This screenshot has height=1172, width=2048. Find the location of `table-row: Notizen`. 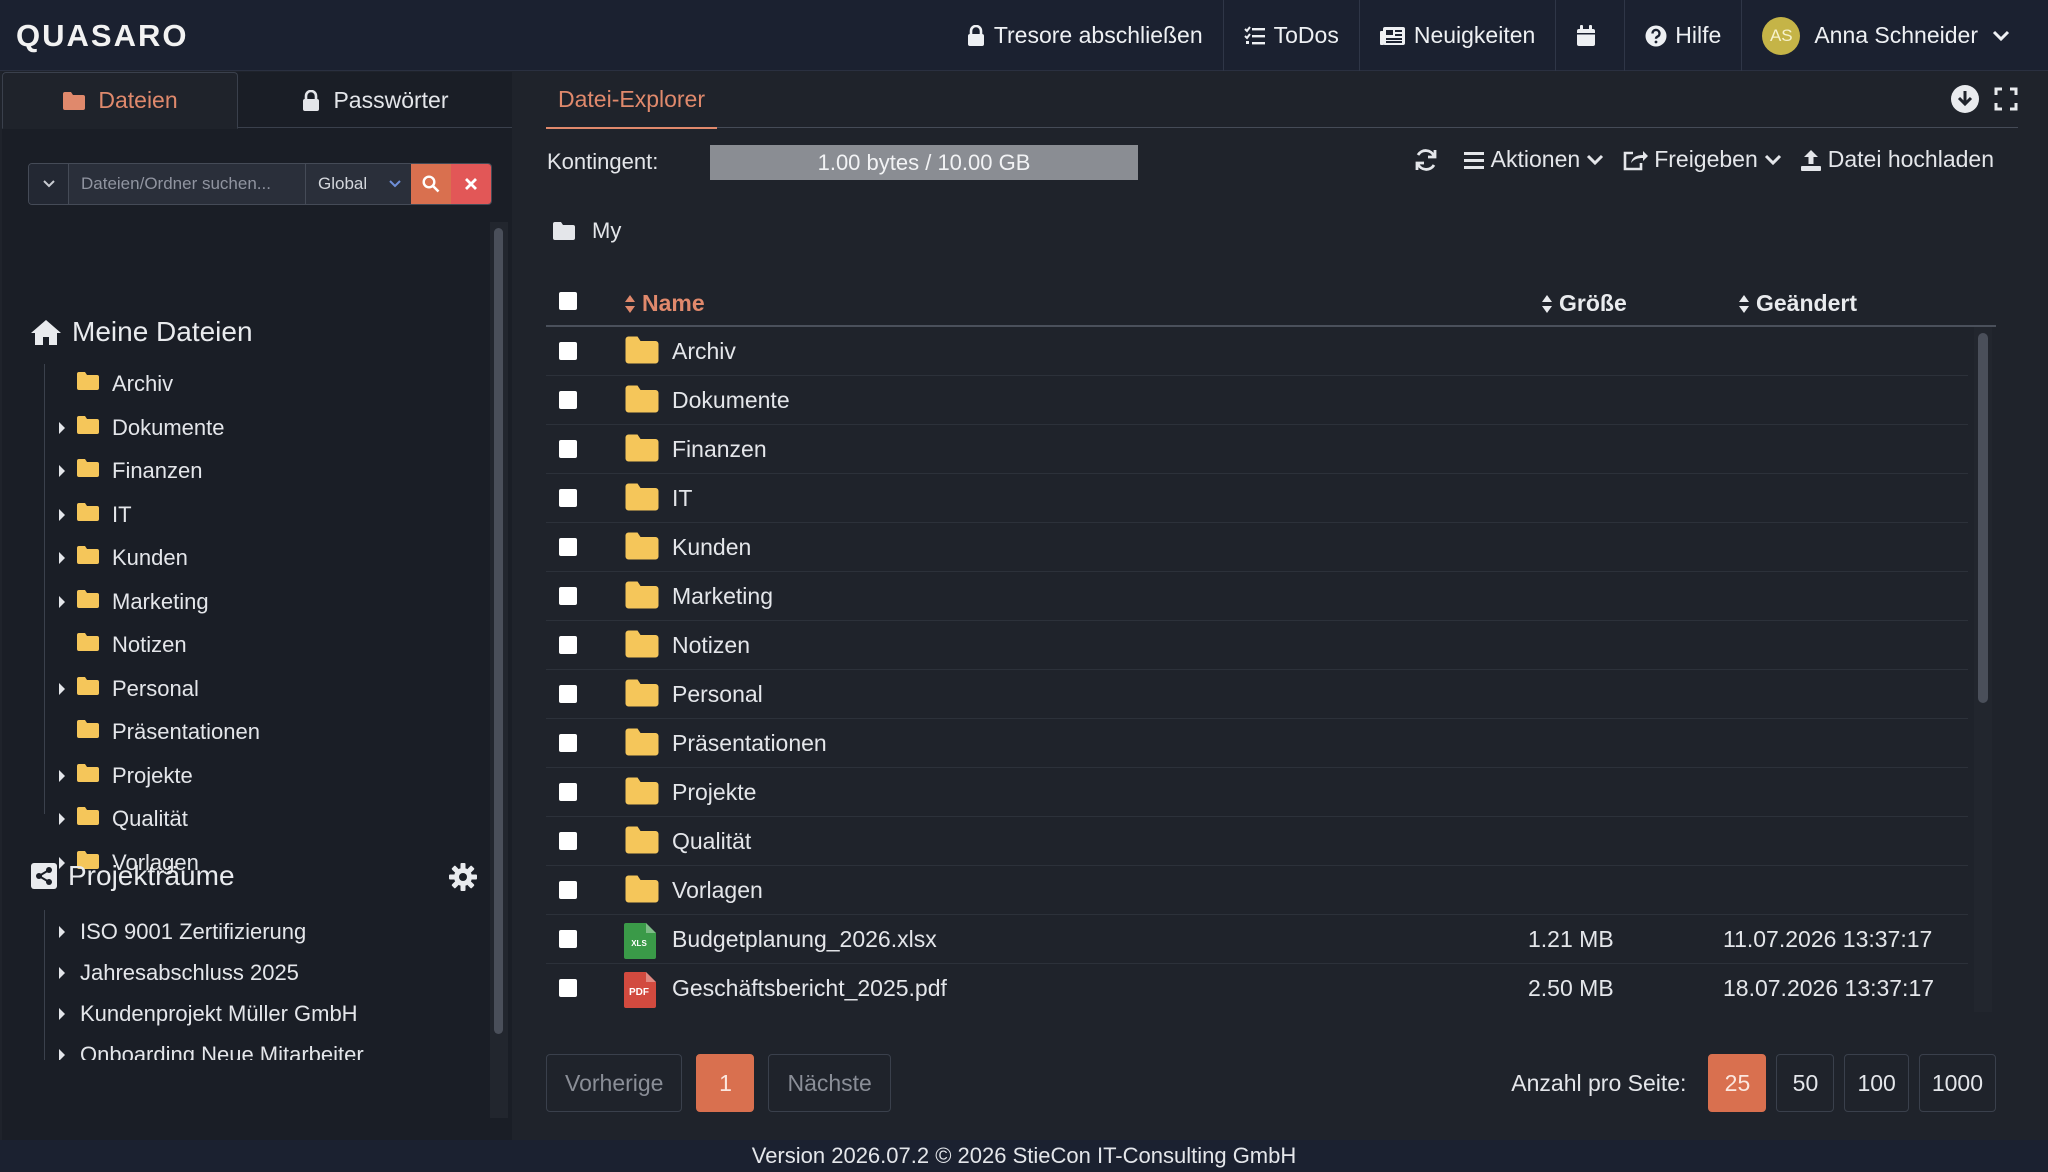

table-row: Notizen is located at coordinates (1257, 645).